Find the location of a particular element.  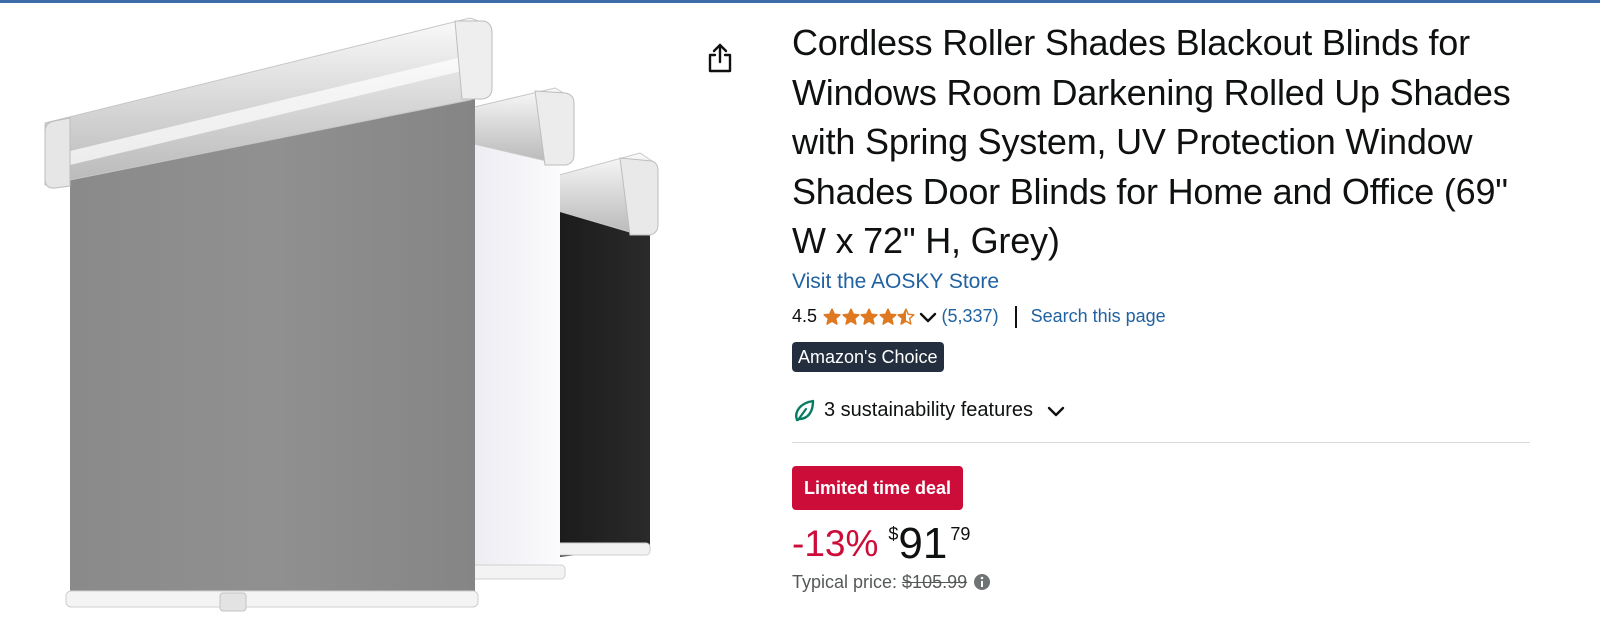

typical-price-row: Typical price: $105.99 is located at coordinates (1162, 582).